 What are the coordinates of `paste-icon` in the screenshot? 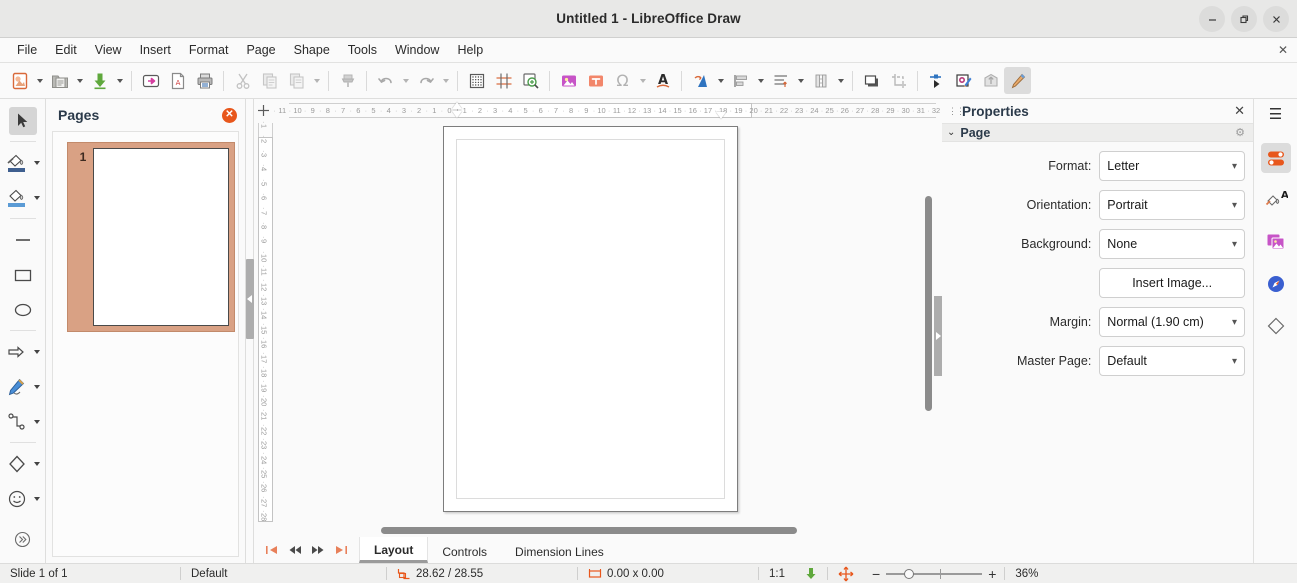 It's located at (296, 80).